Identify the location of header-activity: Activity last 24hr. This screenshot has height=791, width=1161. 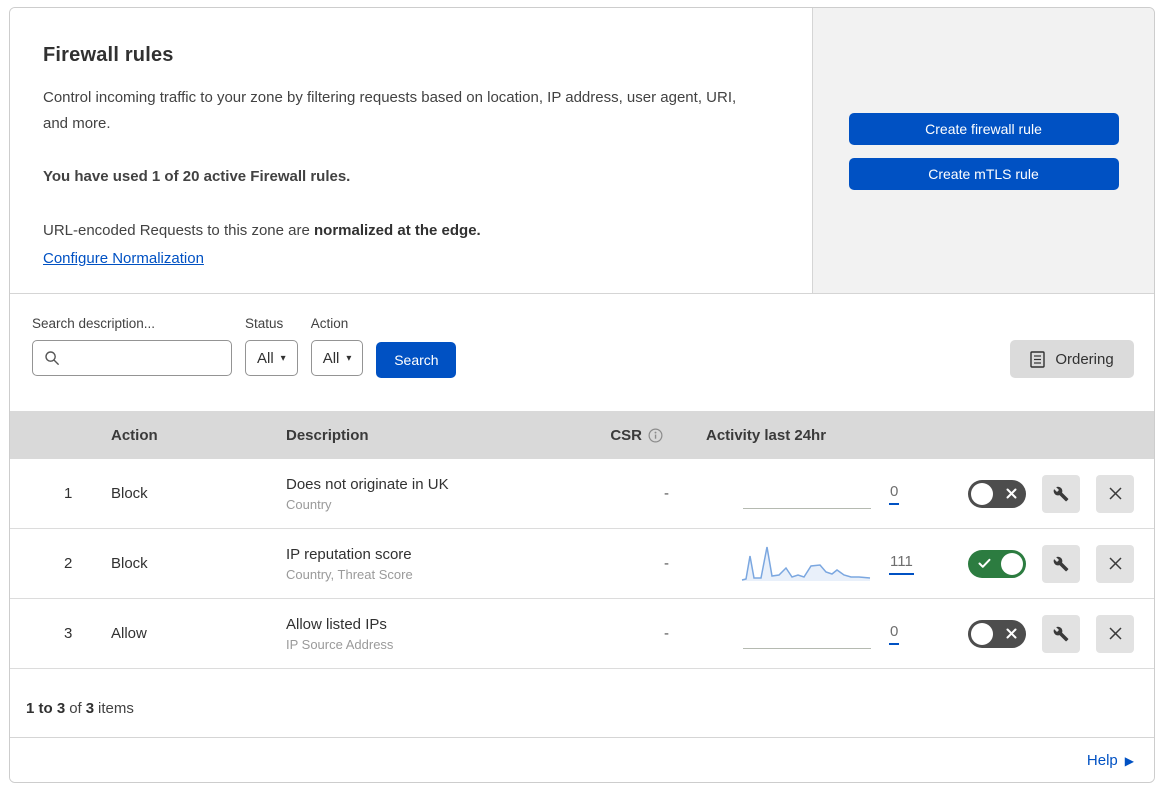
(766, 435).